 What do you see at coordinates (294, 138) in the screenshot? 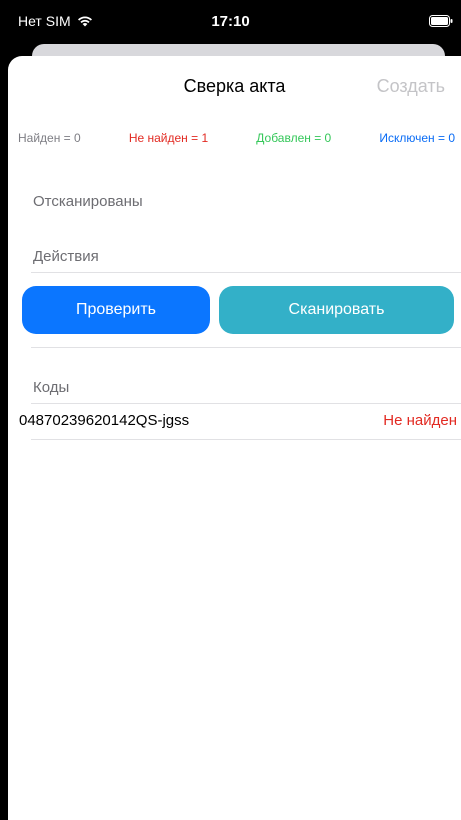
I see `added-counter: Добавлен = 0` at bounding box center [294, 138].